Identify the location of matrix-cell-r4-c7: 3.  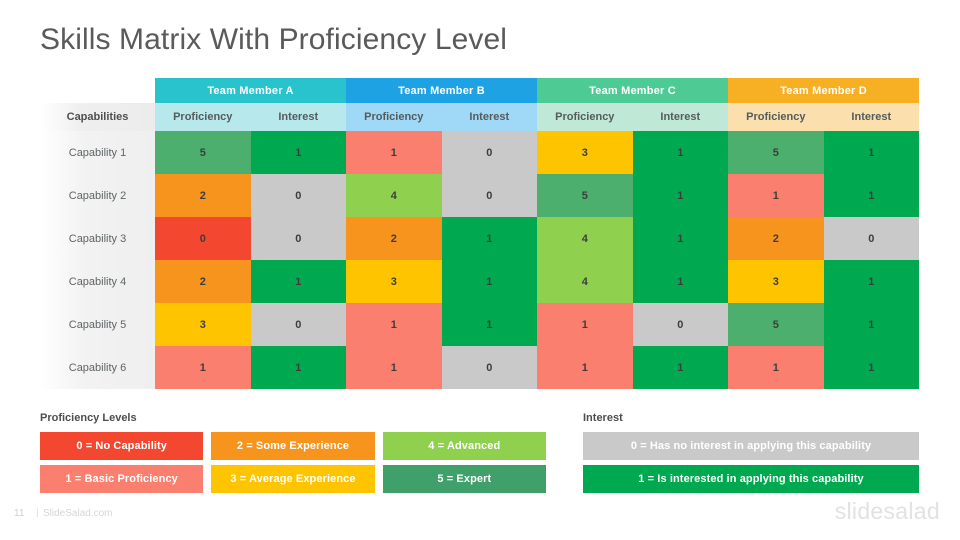
(776, 281).